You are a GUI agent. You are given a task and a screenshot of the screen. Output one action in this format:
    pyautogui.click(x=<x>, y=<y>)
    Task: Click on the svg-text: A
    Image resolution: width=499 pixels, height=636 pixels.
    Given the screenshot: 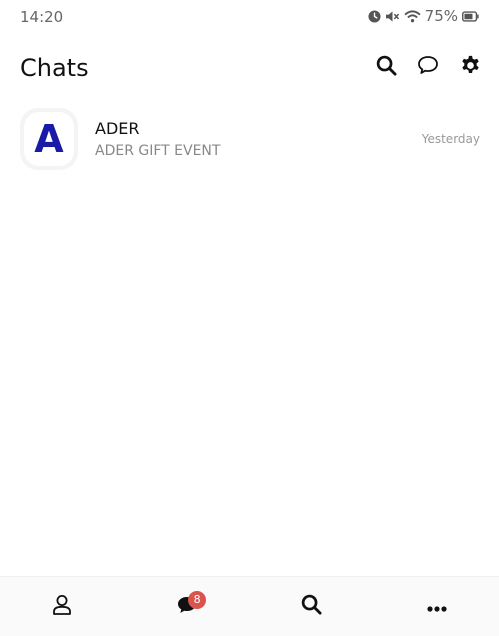 What is the action you would take?
    pyautogui.click(x=49, y=139)
    